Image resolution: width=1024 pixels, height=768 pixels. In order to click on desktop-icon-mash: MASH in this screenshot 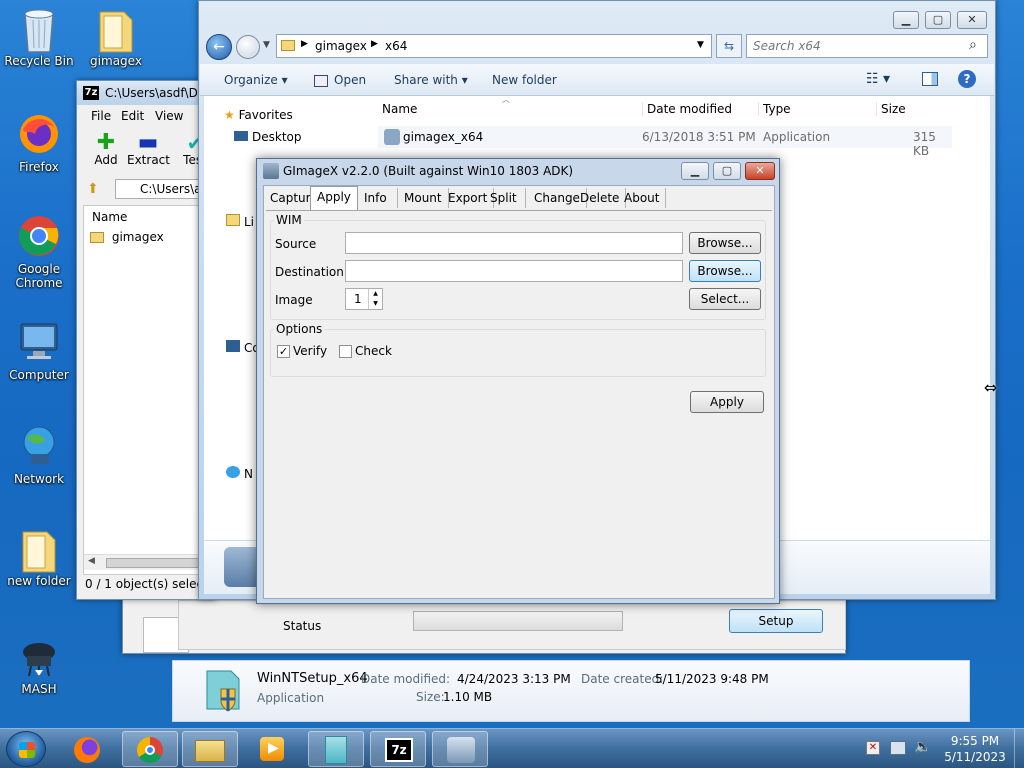, I will do `click(39, 667)`.